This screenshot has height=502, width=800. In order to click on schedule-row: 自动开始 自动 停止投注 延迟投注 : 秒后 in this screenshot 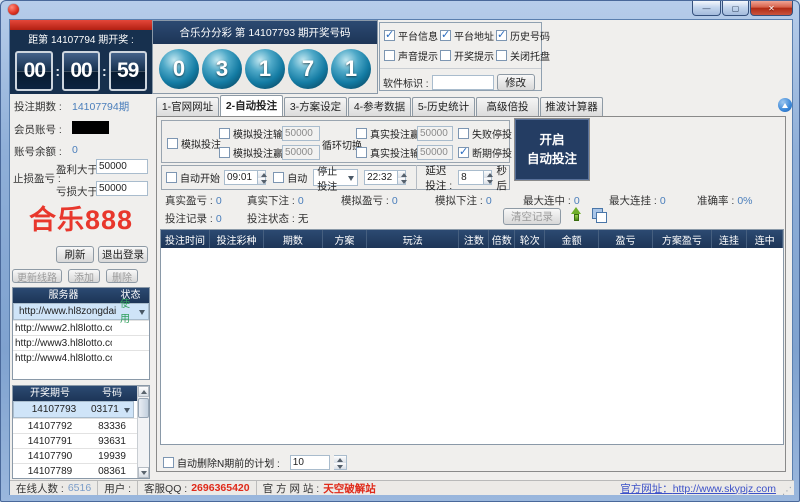, I will do `click(335, 178)`.